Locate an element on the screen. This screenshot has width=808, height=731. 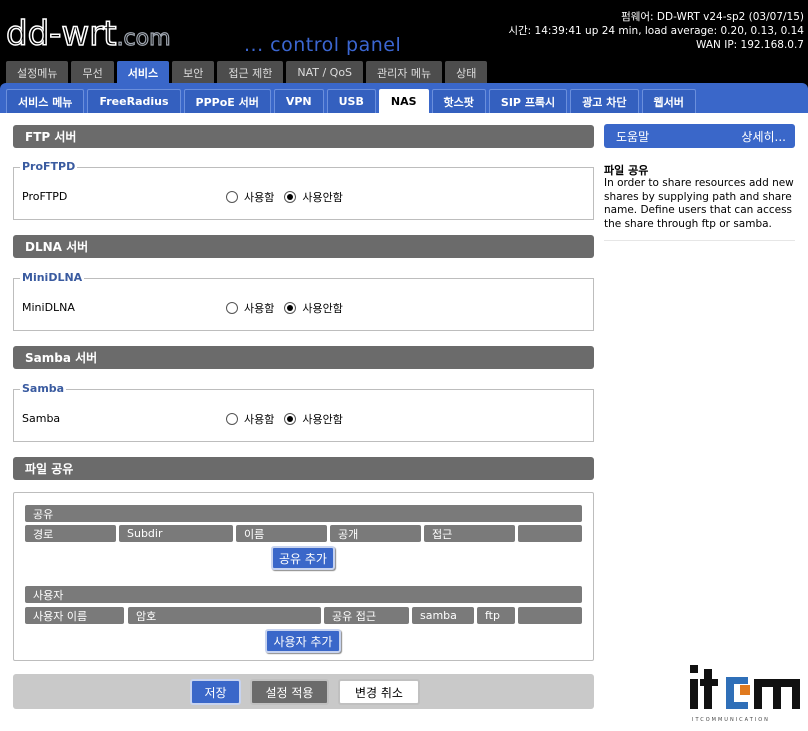
cancel-changes-button: 변경 취소 is located at coordinates (379, 692).